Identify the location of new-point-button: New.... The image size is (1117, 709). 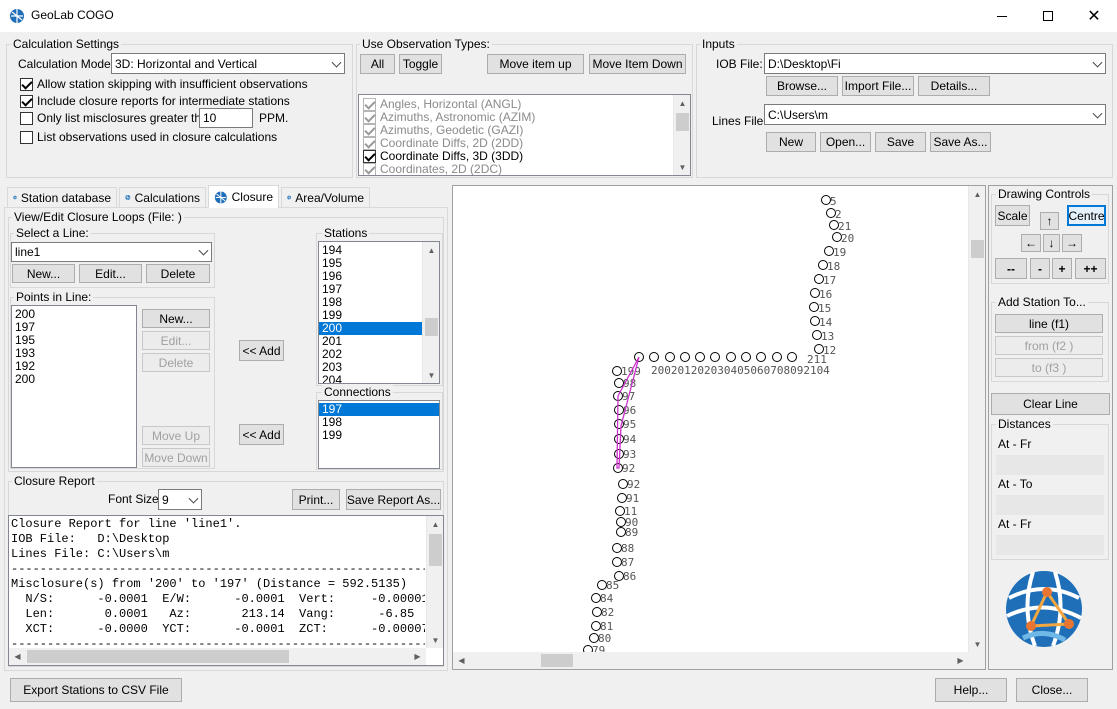
(176, 318).